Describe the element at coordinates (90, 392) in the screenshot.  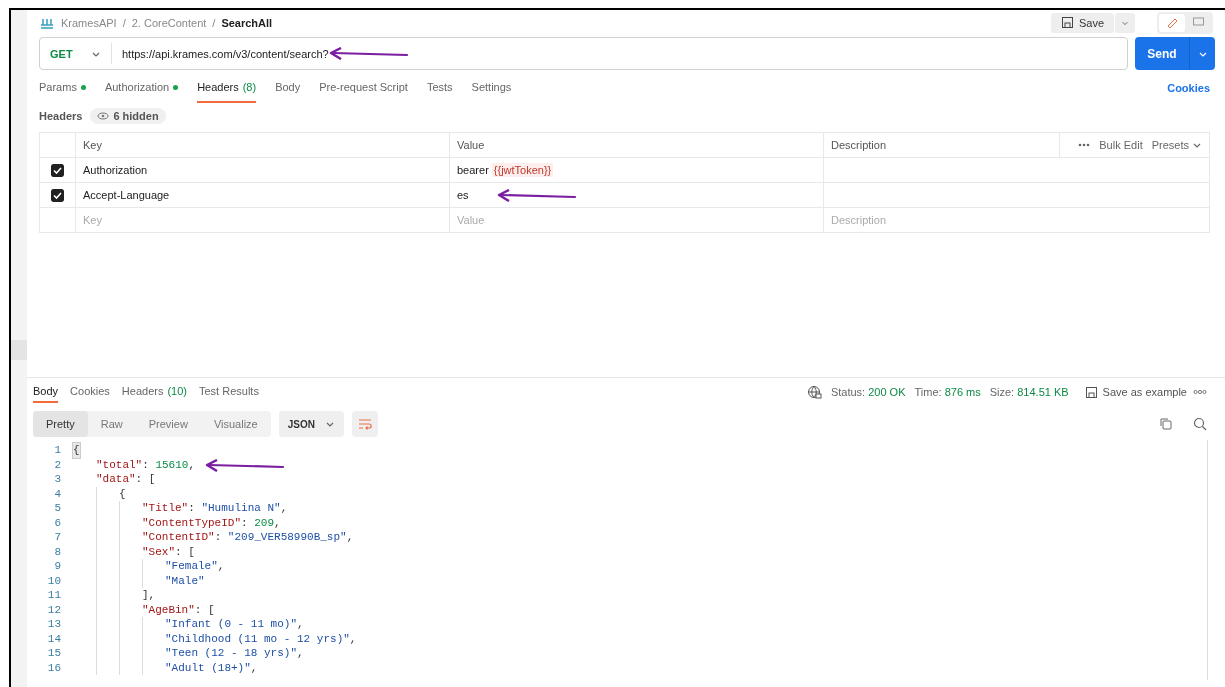
I see `response-tab: Cookies` at that location.